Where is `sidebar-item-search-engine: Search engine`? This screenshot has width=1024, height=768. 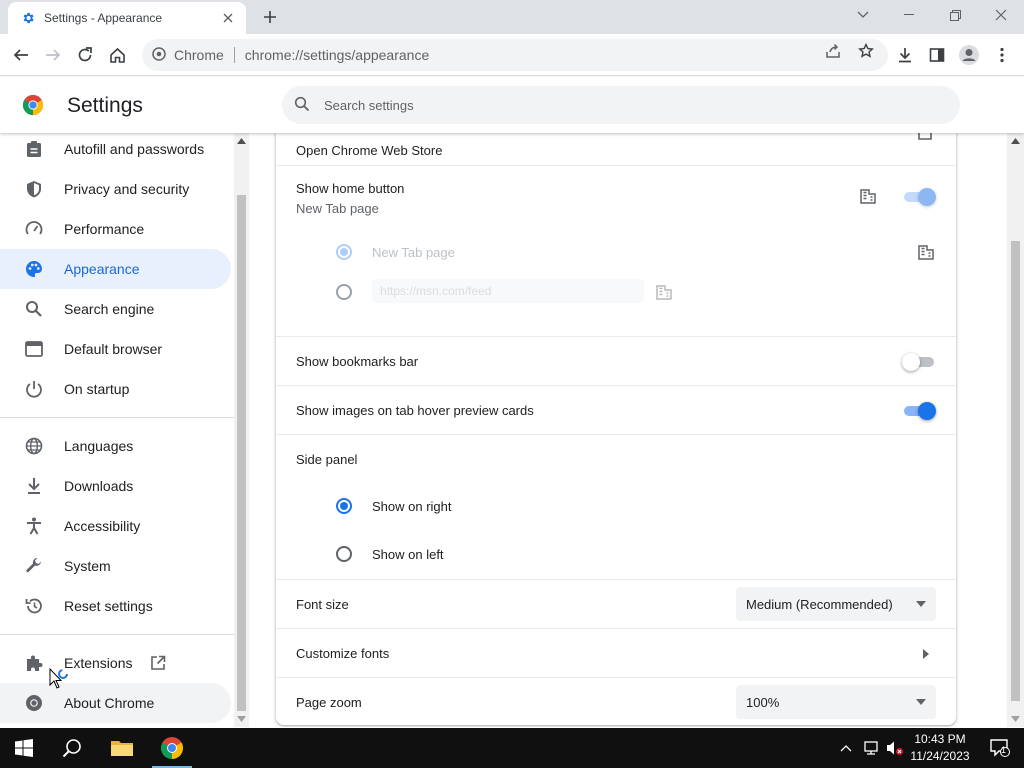
sidebar-item-search-engine: Search engine is located at coordinates (115, 309).